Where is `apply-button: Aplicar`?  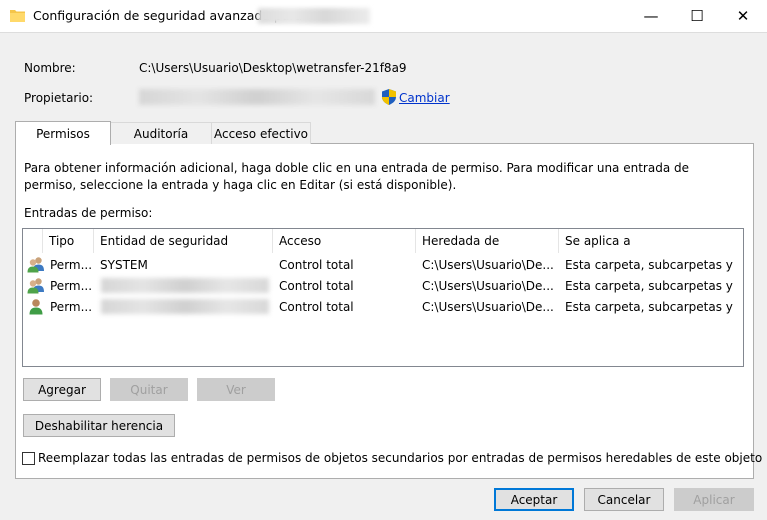
apply-button: Aplicar is located at coordinates (714, 499).